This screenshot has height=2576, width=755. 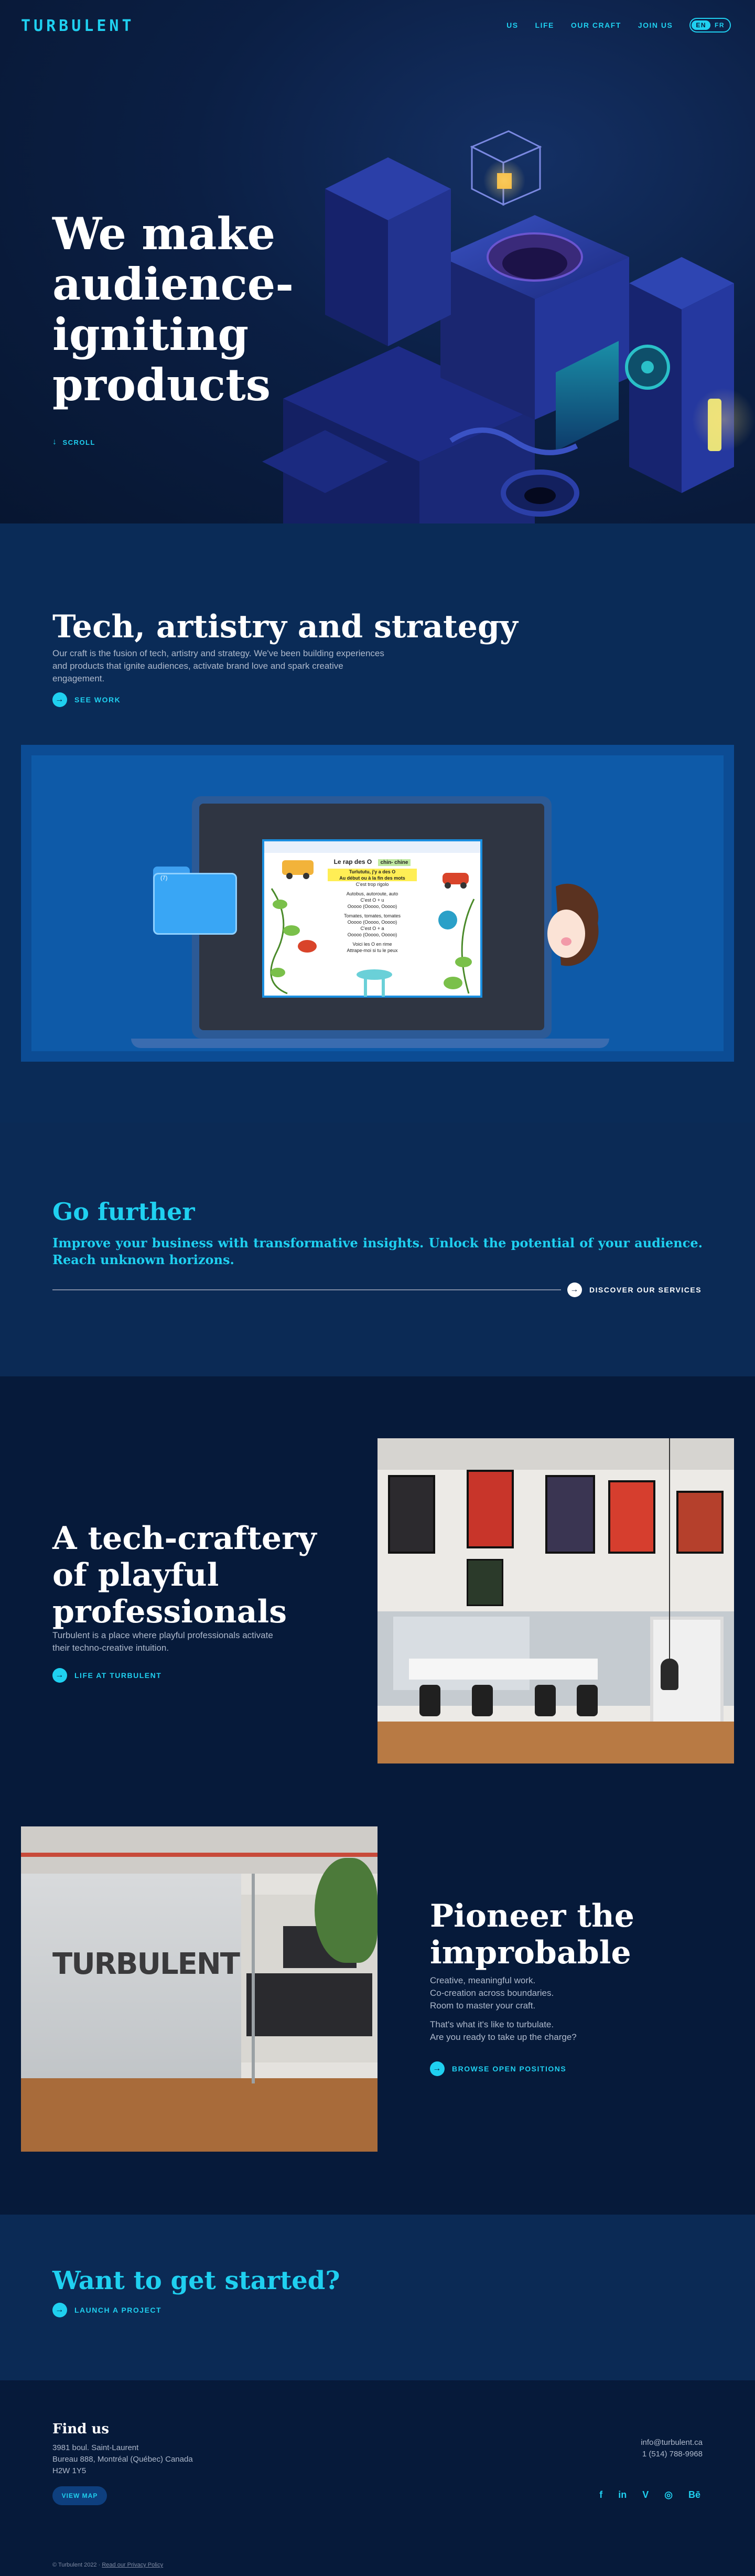 What do you see at coordinates (285, 626) in the screenshot?
I see `tech-title: Tech, artistry and strategy` at bounding box center [285, 626].